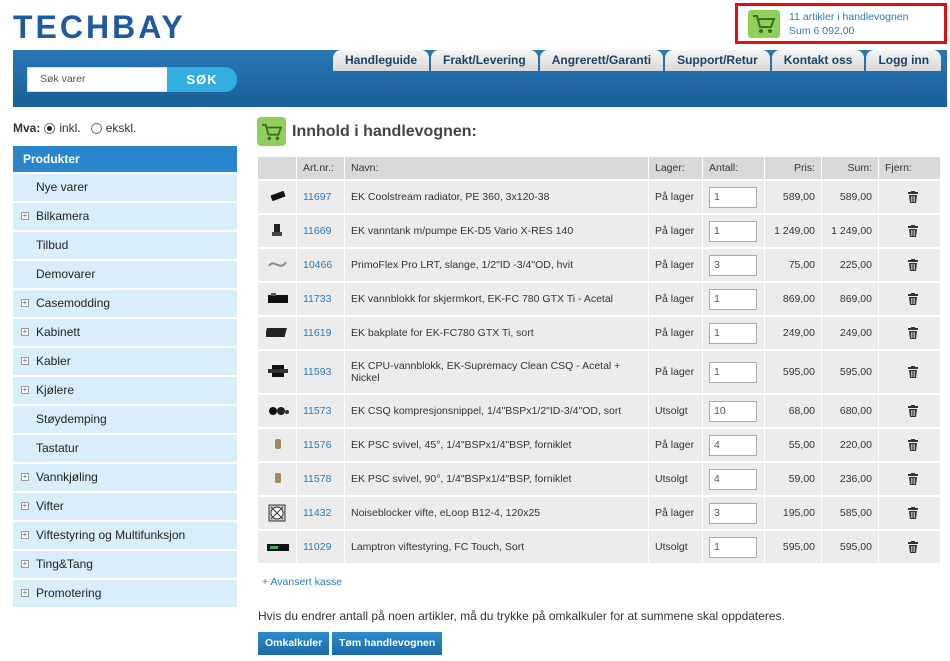 The width and height of the screenshot is (950, 661). What do you see at coordinates (317, 197) in the screenshot?
I see `art-link: 11697` at bounding box center [317, 197].